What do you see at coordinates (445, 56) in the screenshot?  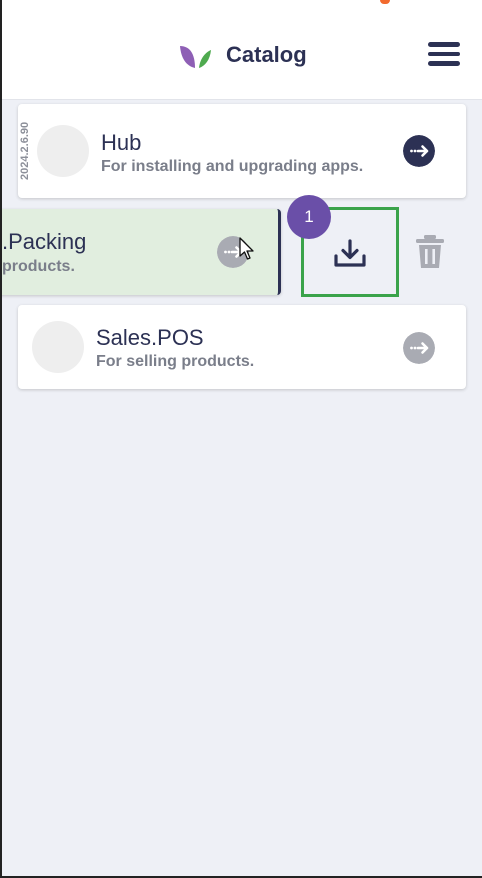 I see `hamburger-menu-icon` at bounding box center [445, 56].